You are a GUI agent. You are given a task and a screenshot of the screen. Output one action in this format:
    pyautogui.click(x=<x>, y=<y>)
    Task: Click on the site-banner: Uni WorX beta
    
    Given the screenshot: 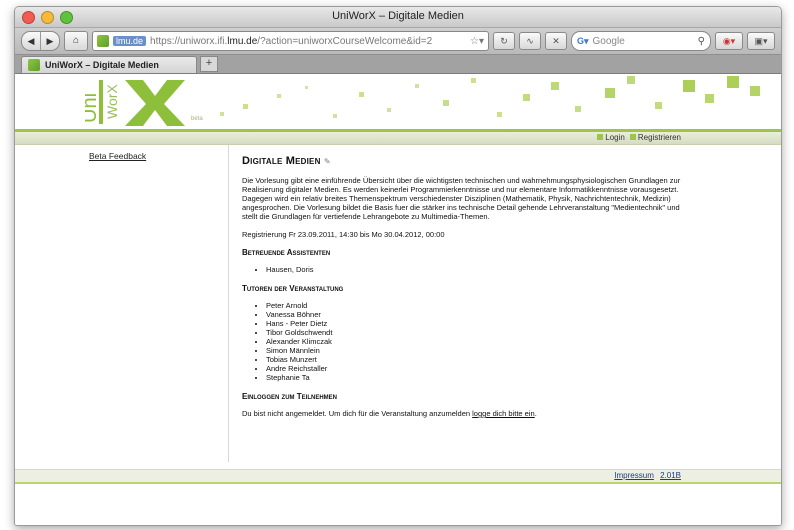 What is the action you would take?
    pyautogui.click(x=398, y=101)
    